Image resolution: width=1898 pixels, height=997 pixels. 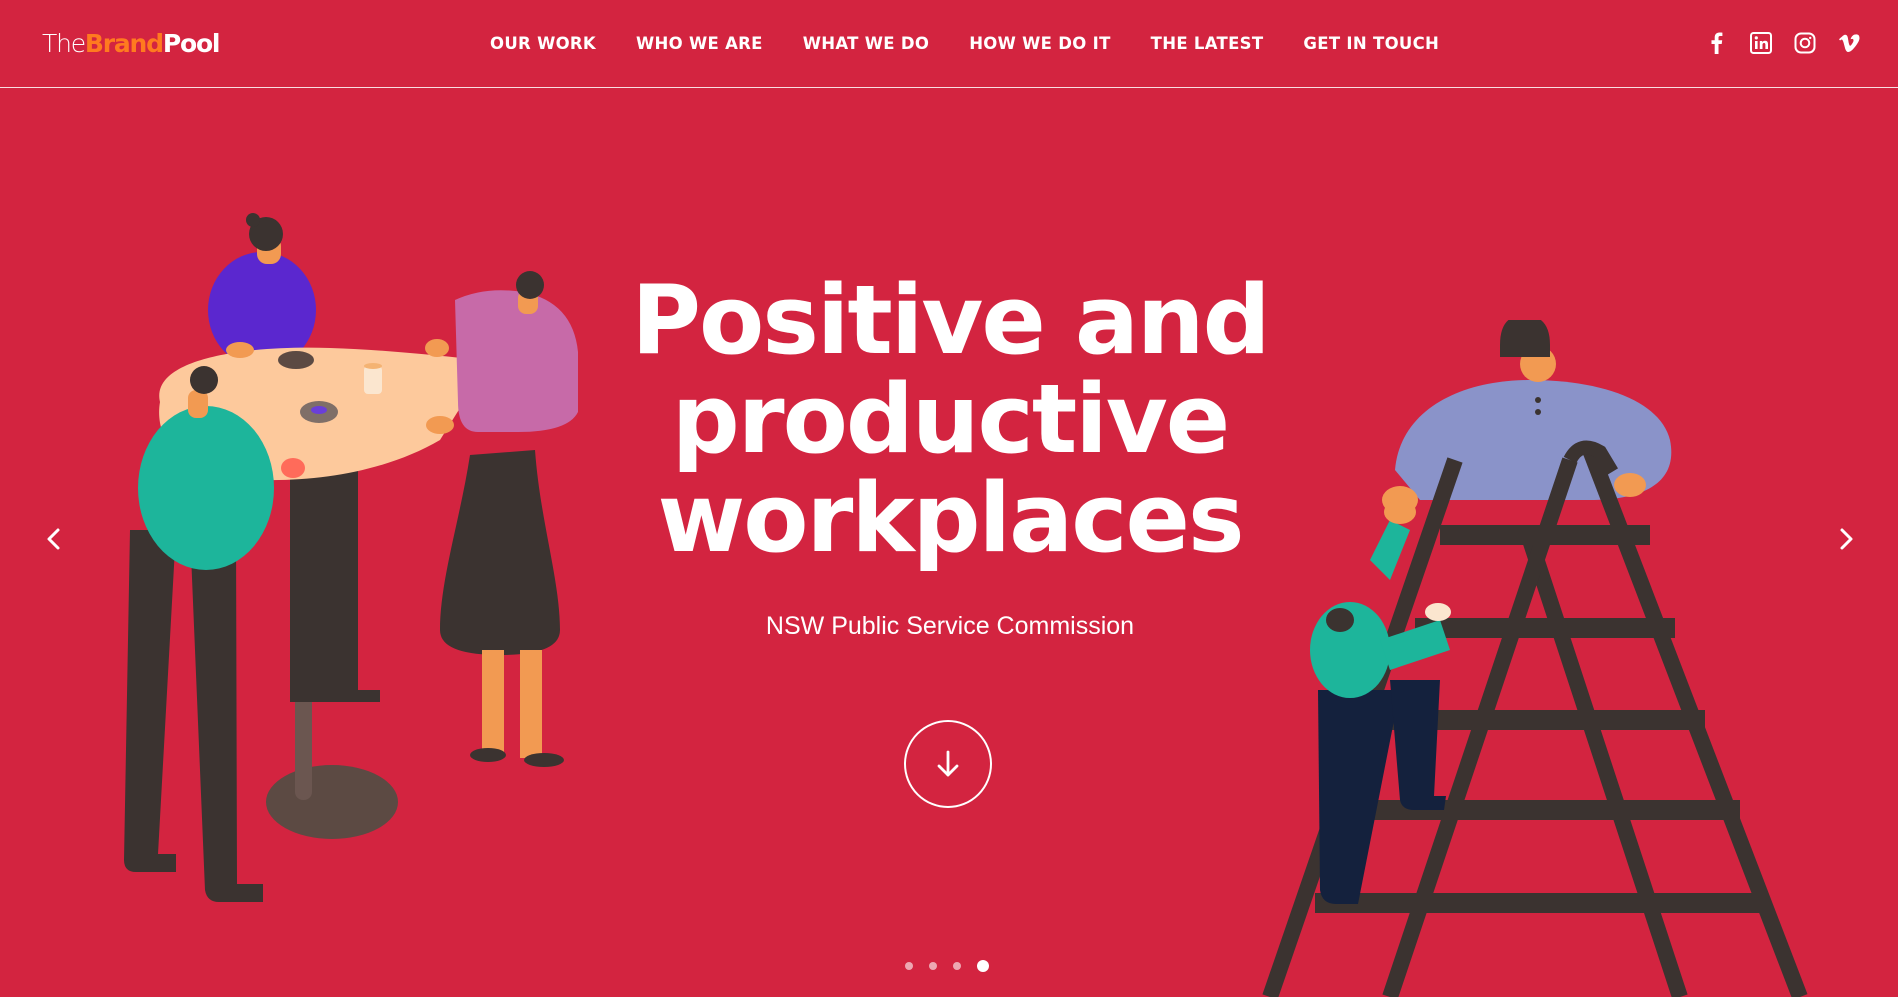 I want to click on hero-subtitle: NSW Public Service Commission, so click(x=950, y=626).